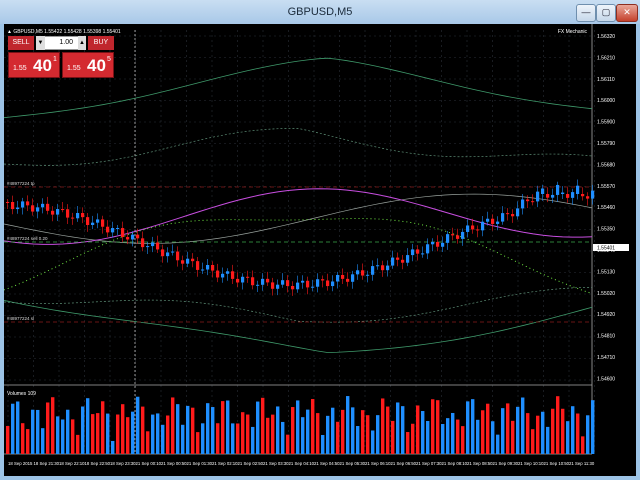  I want to click on time-axis-label: 21 Sep 04:10, so click(302, 463).